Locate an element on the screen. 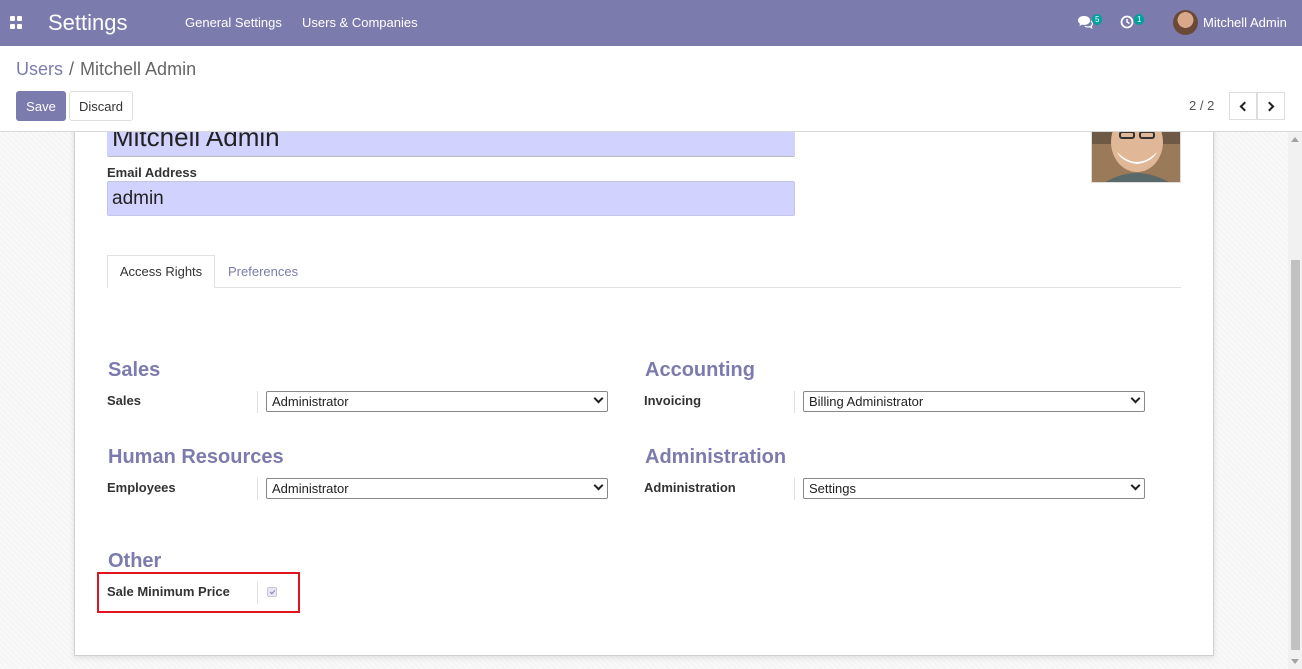  vertical-scrollbar is located at coordinates (1295, 400).